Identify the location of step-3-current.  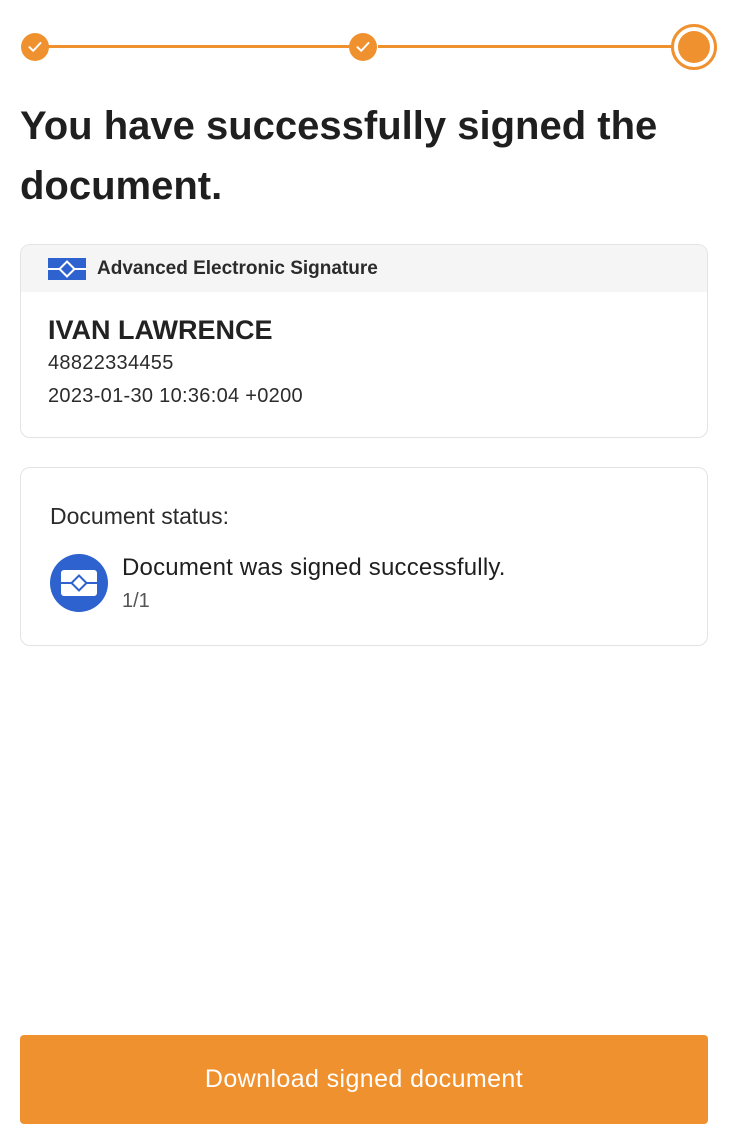
(694, 47).